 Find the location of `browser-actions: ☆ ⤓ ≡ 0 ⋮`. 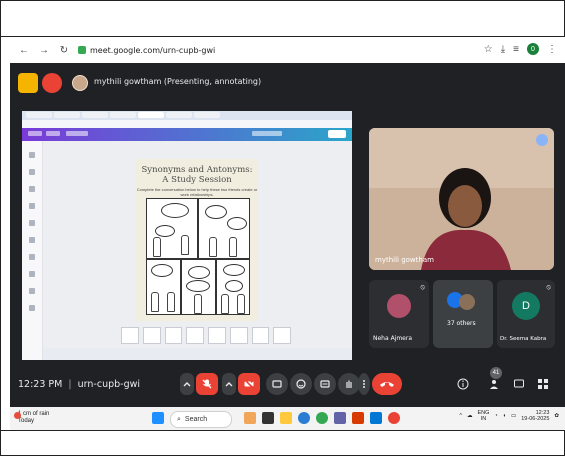

browser-actions: ☆ ⤓ ≡ 0 ⋮ is located at coordinates (520, 49).